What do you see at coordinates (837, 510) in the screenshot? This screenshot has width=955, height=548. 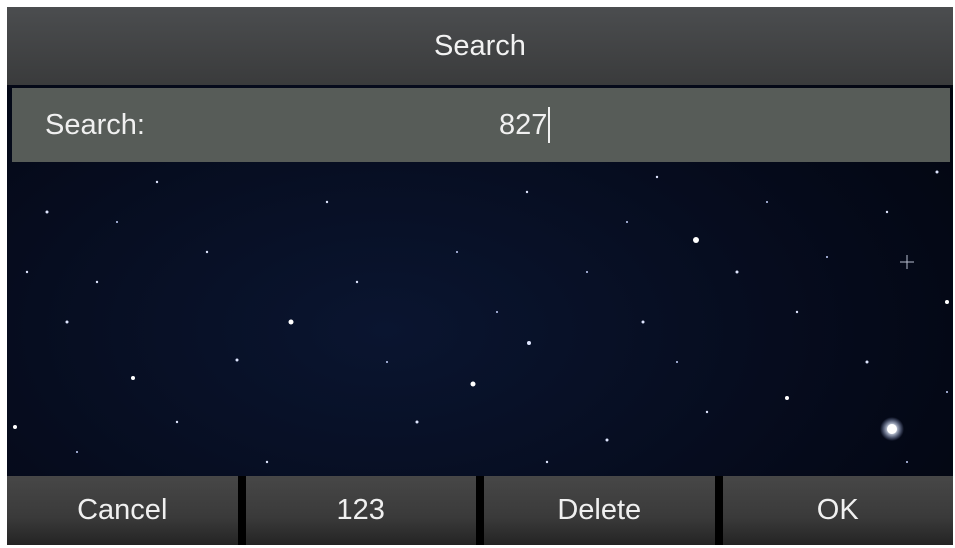 I see `ok-button: OK` at bounding box center [837, 510].